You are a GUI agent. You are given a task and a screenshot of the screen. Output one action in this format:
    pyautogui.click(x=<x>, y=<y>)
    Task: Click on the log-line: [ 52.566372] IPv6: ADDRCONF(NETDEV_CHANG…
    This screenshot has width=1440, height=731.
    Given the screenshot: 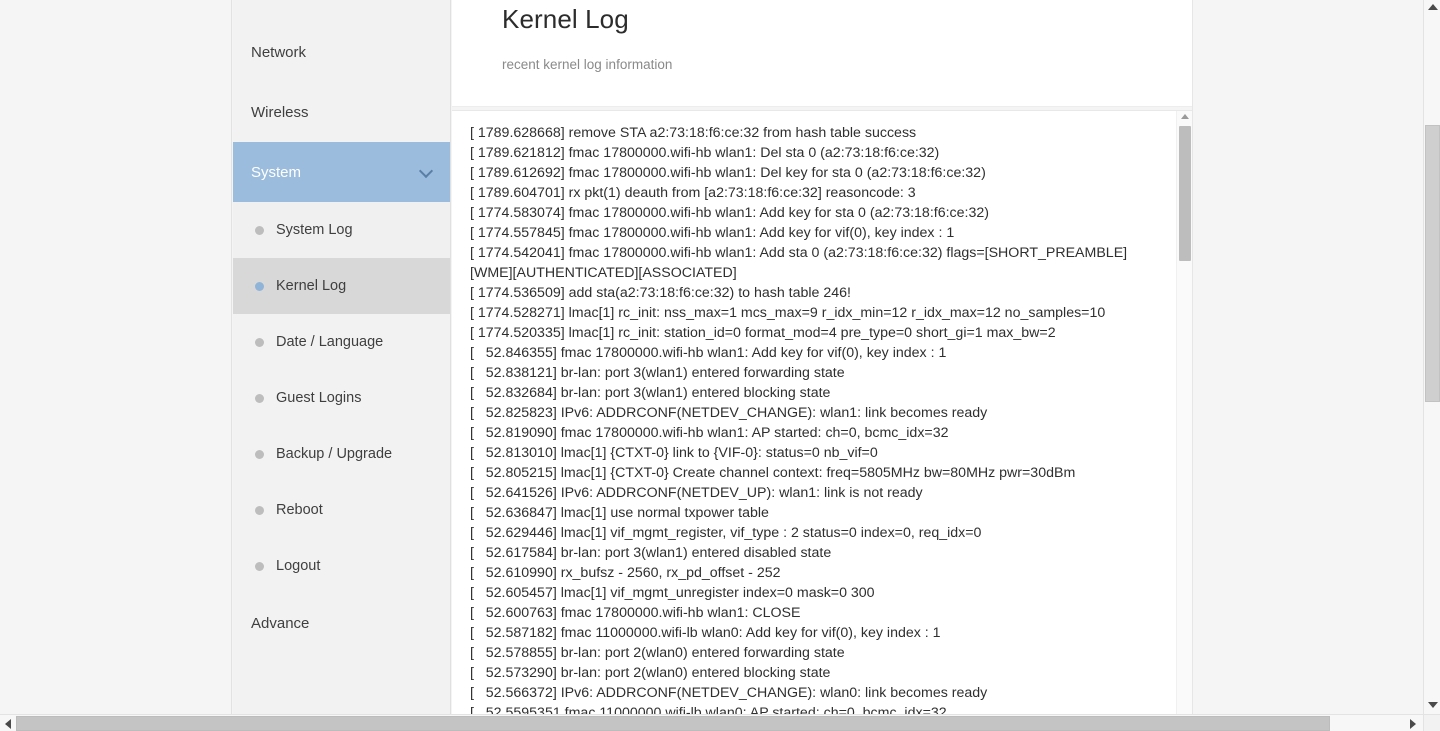 What is the action you would take?
    pyautogui.click(x=729, y=693)
    